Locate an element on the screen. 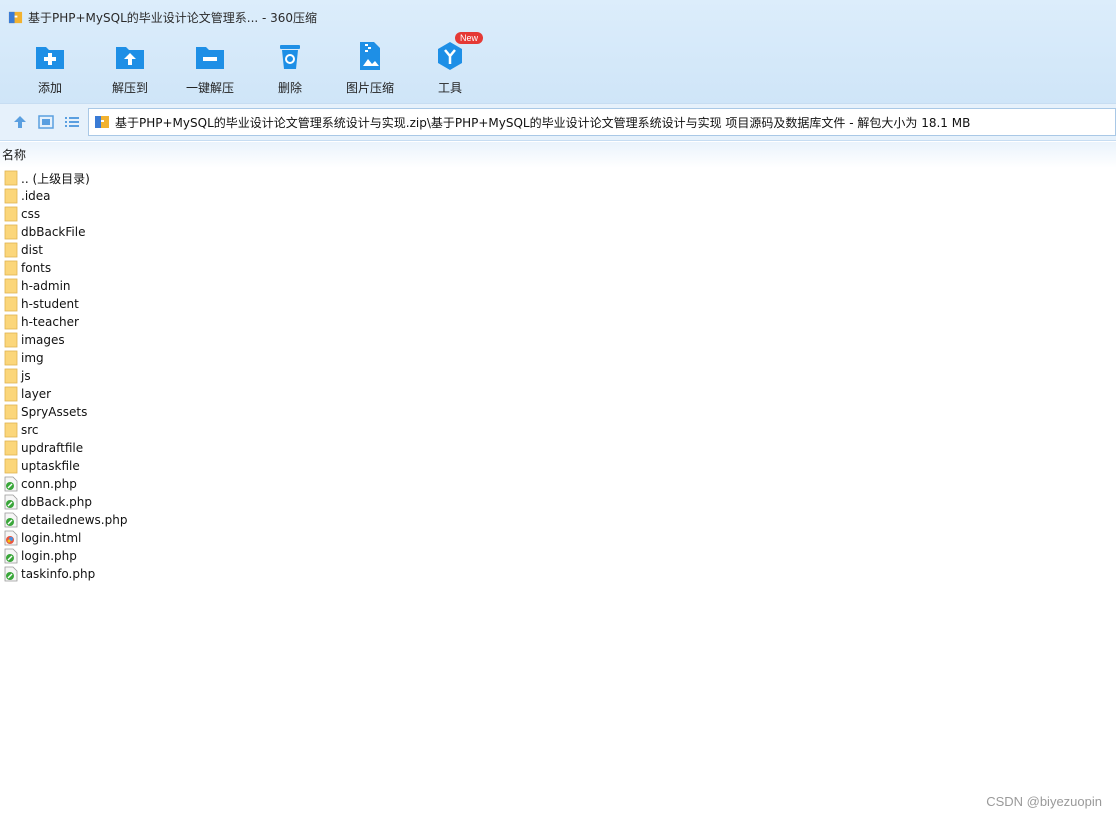 This screenshot has height=817, width=1116. one-click-extract-button: 一键解压 is located at coordinates (210, 67).